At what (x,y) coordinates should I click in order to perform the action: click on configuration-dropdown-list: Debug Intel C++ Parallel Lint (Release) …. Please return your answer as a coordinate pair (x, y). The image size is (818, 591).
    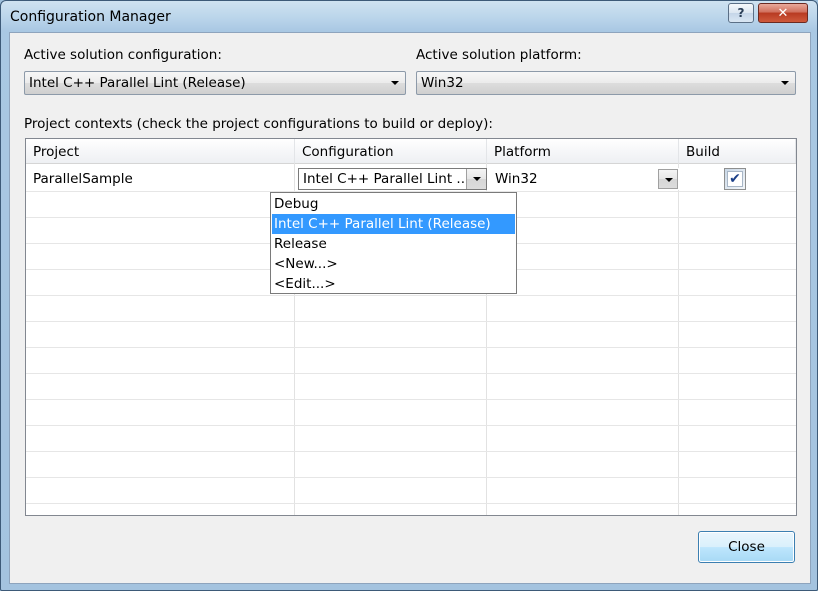
    Looking at the image, I should click on (393, 243).